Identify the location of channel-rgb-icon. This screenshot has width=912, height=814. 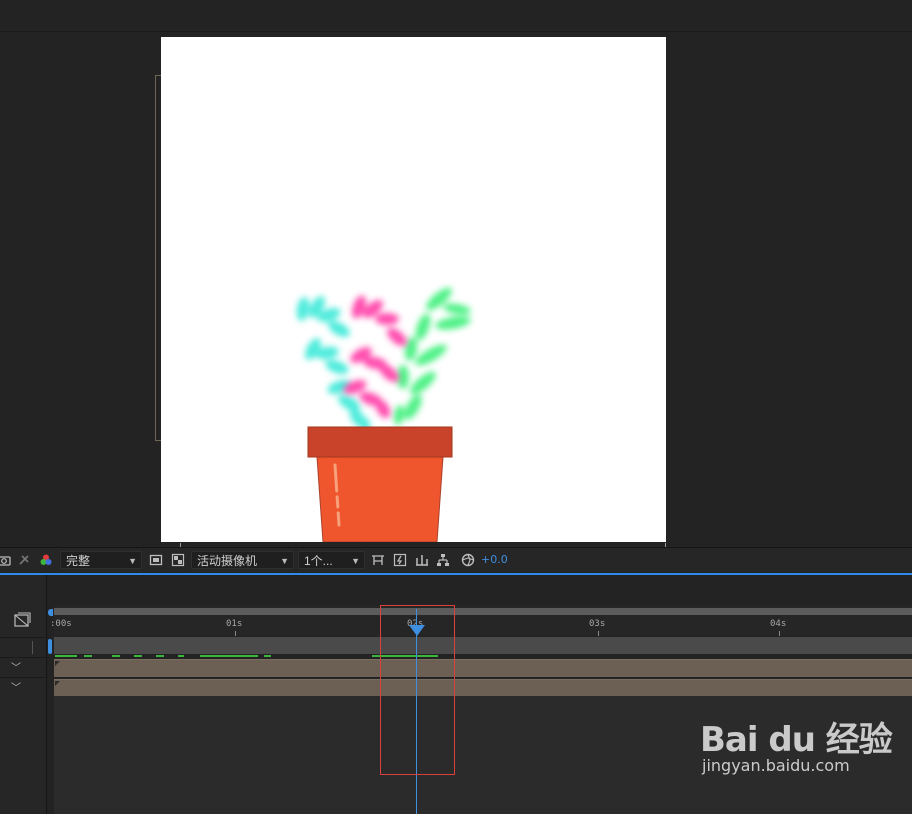
(46, 560).